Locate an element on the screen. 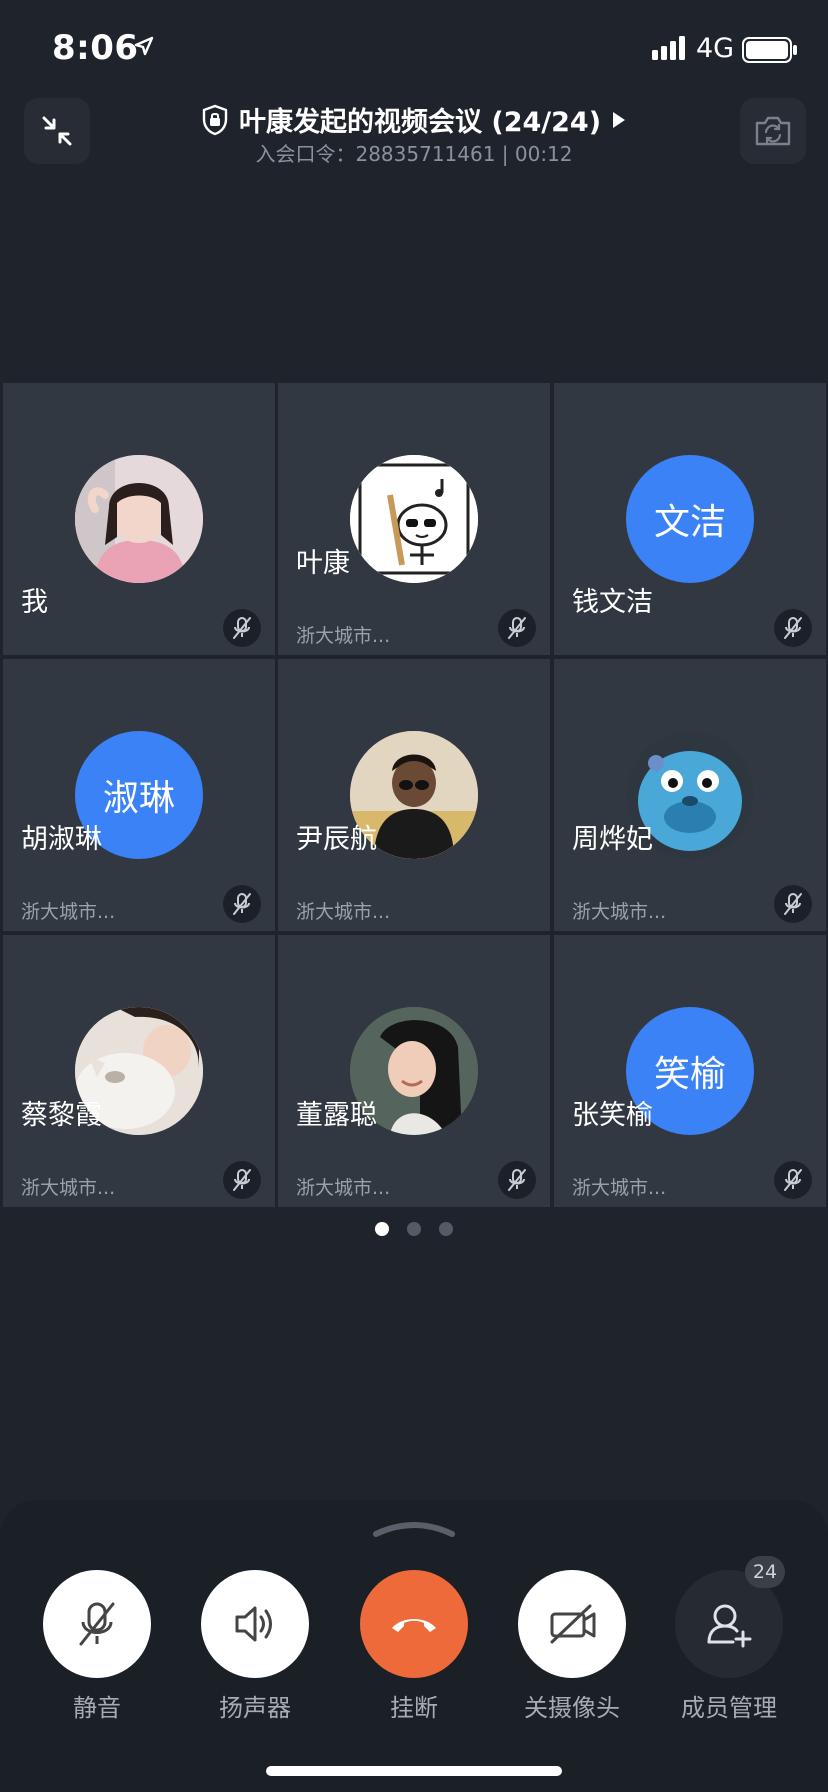 Image resolution: width=828 pixels, height=1792 pixels. hangup-button is located at coordinates (414, 1624).